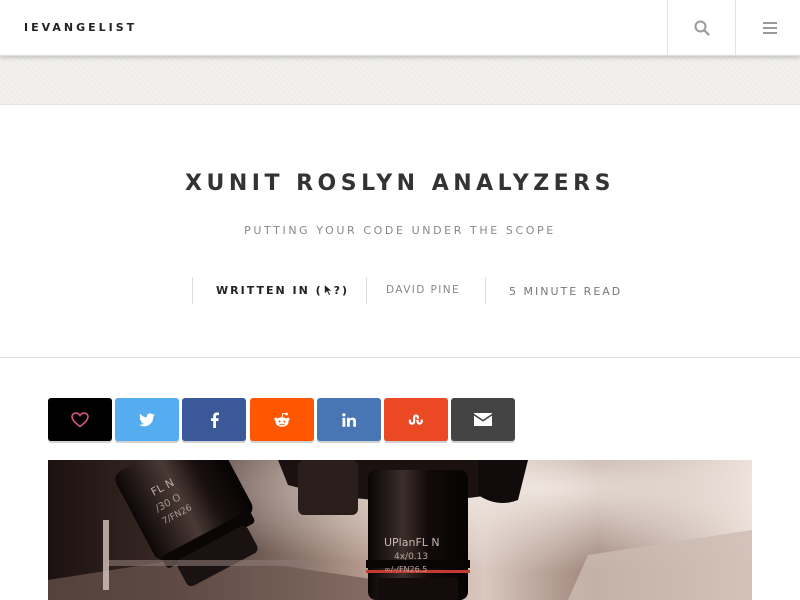  I want to click on written-in-label: WRITTEN IN (, so click(269, 290).